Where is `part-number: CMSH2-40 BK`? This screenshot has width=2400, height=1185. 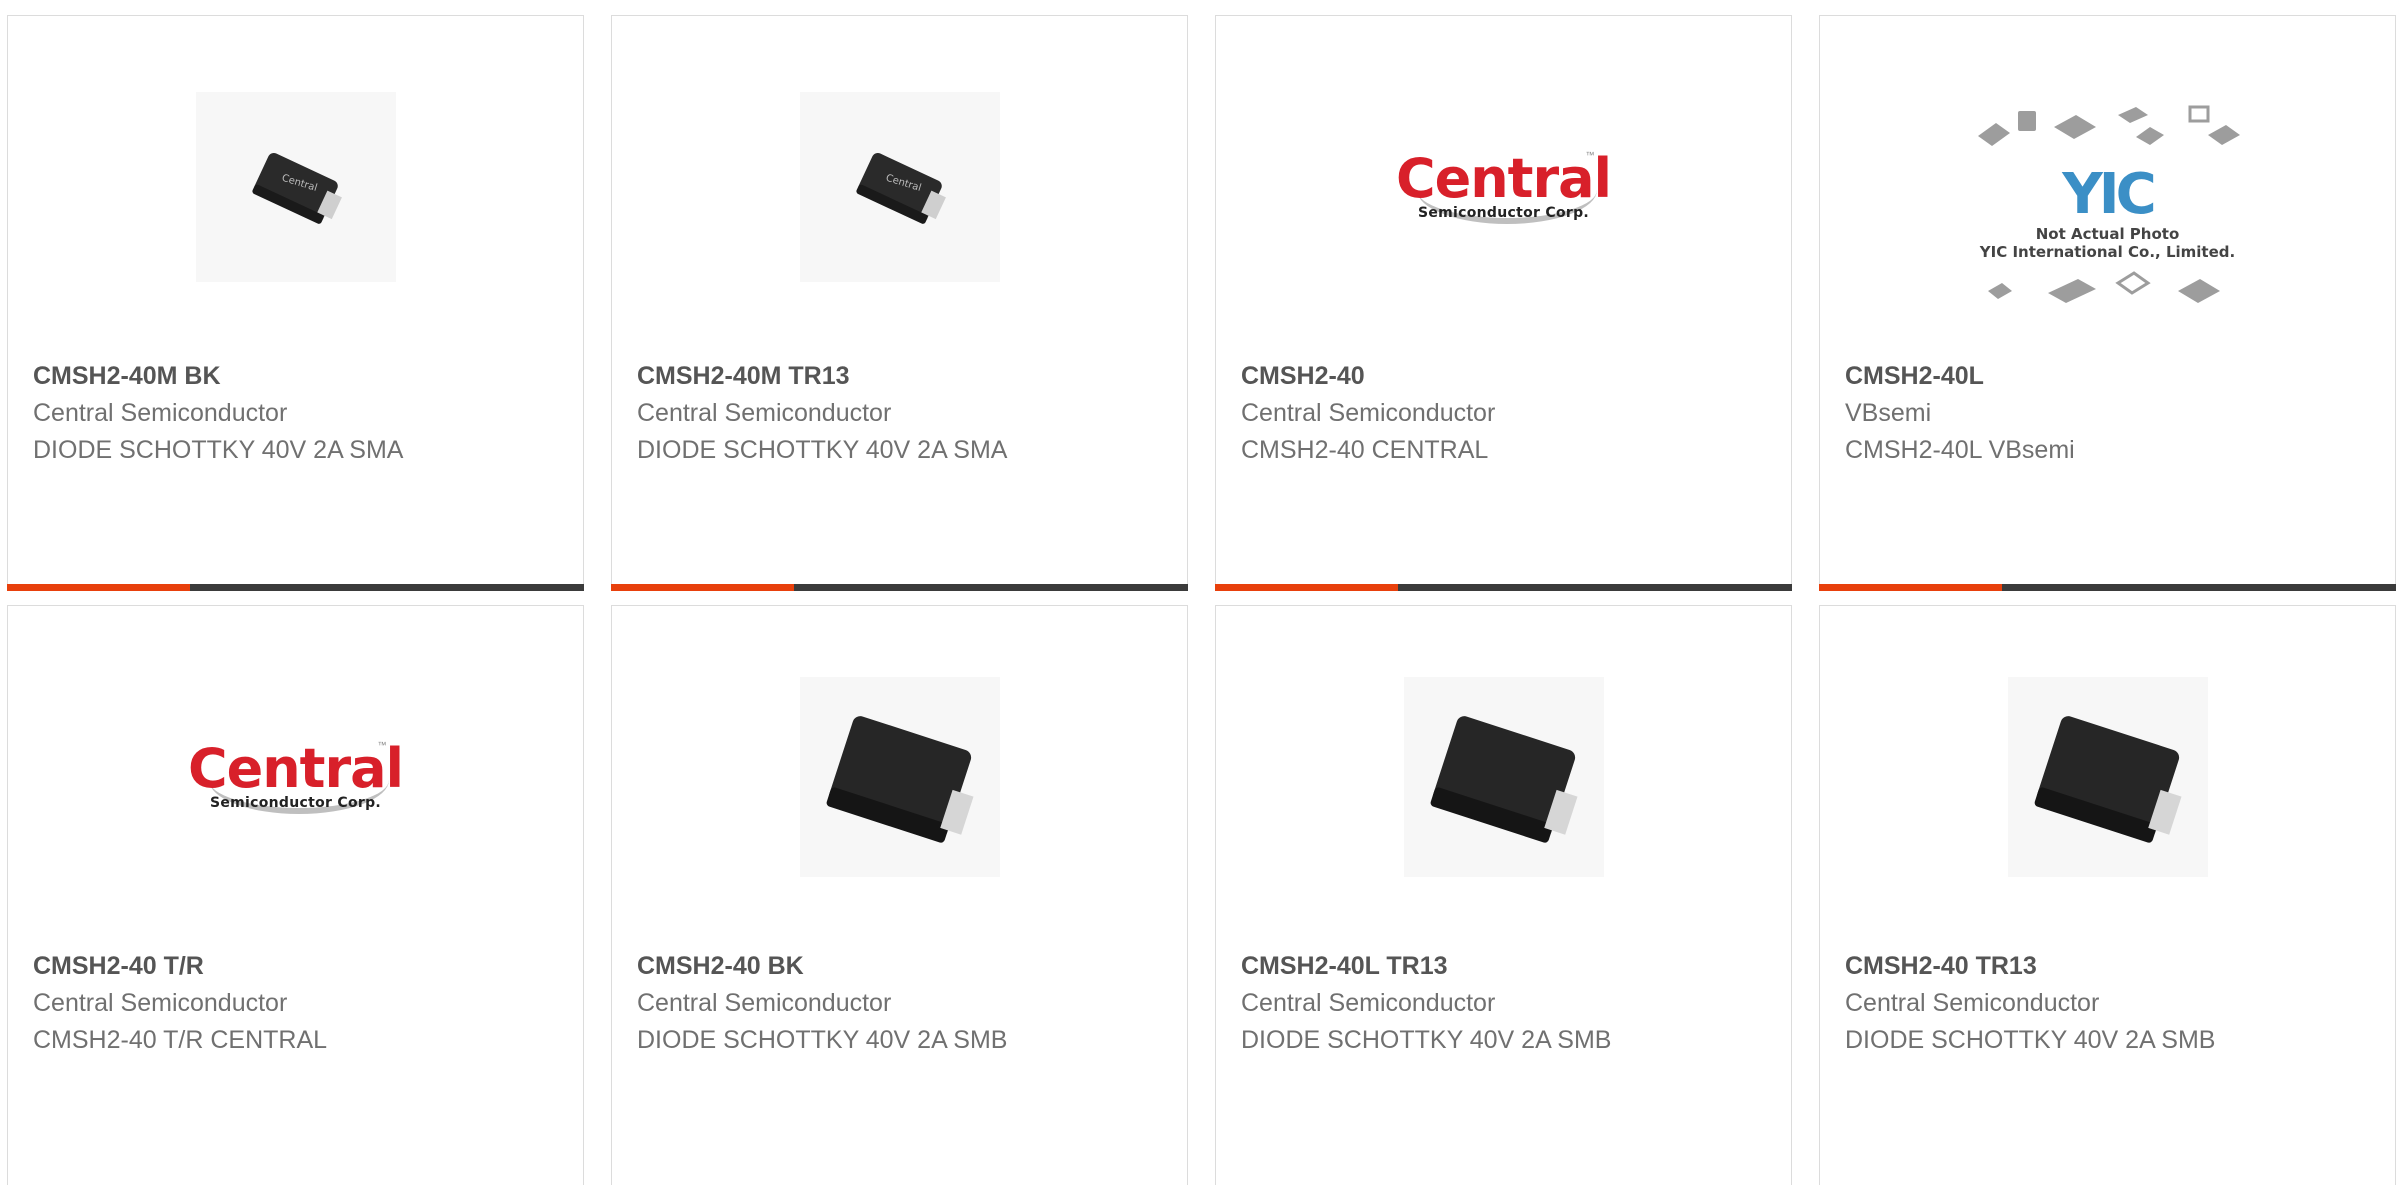 part-number: CMSH2-40 BK is located at coordinates (902, 966).